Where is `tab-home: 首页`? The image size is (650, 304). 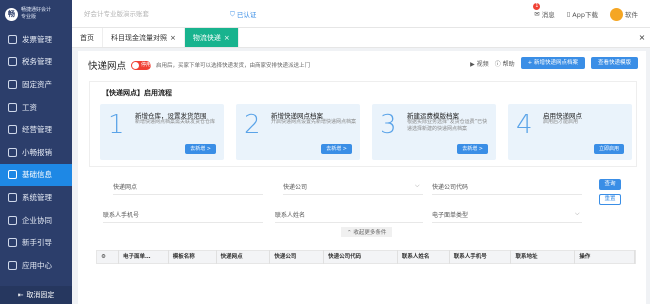
tab-home: 首页 is located at coordinates (87, 37).